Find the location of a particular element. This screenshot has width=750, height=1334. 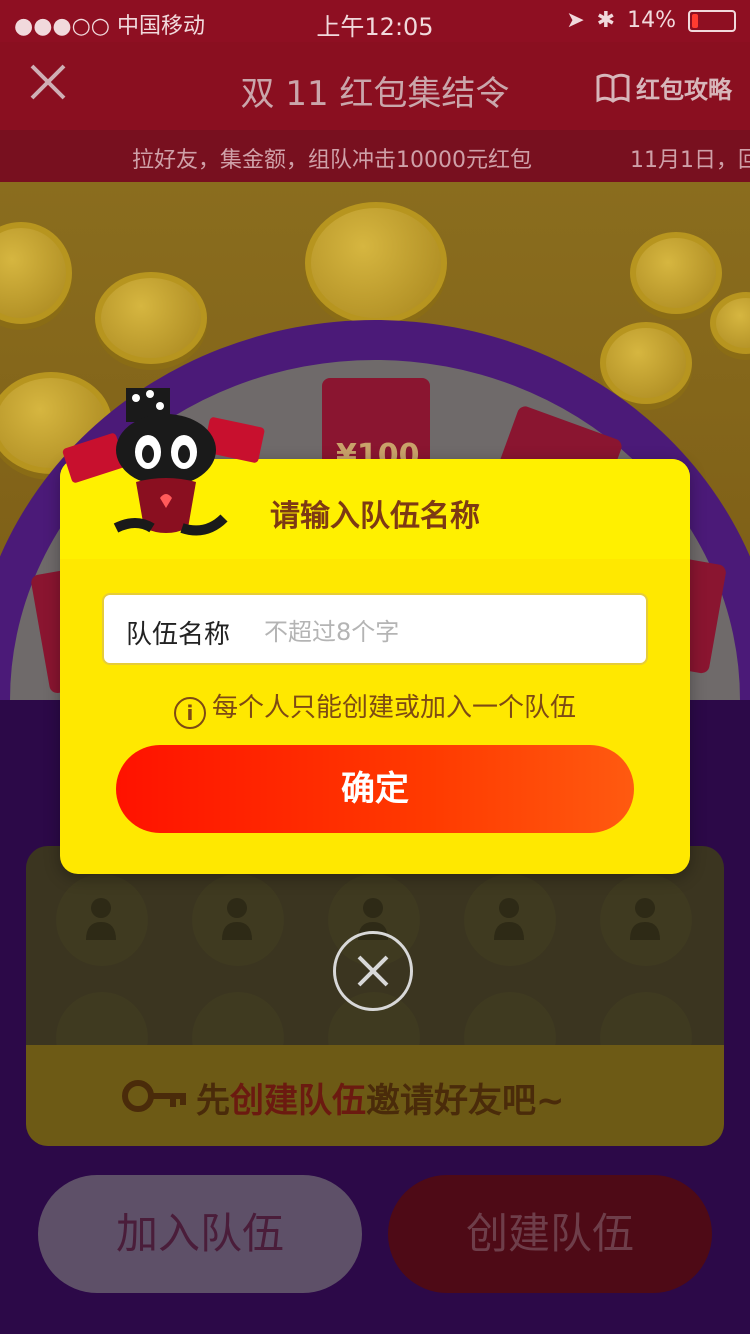

confirm-button: 确定 is located at coordinates (375, 789).